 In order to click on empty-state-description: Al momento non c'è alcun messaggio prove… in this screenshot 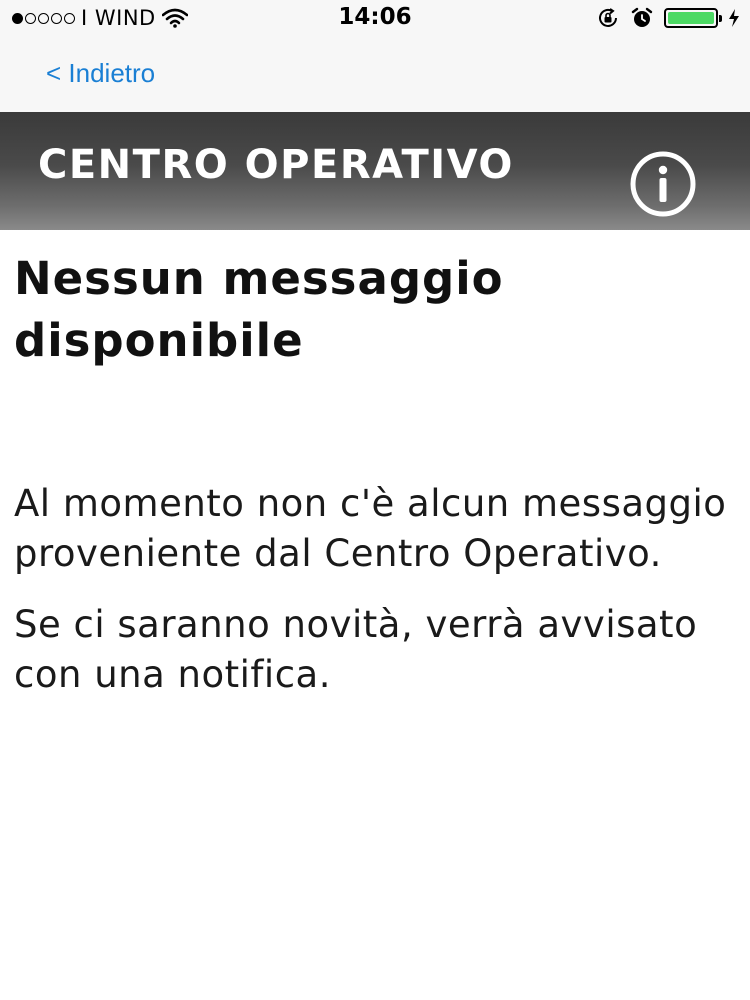, I will do `click(370, 528)`.